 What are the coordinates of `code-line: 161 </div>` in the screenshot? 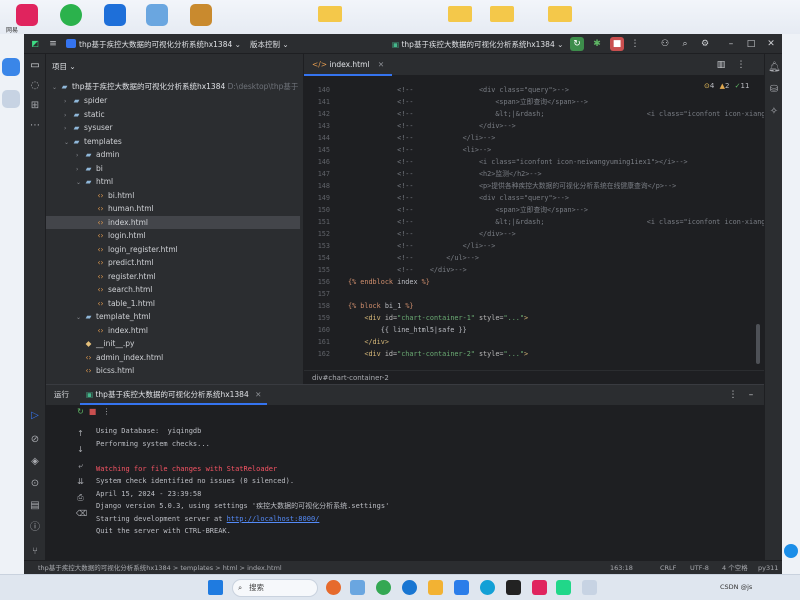 It's located at (534, 342).